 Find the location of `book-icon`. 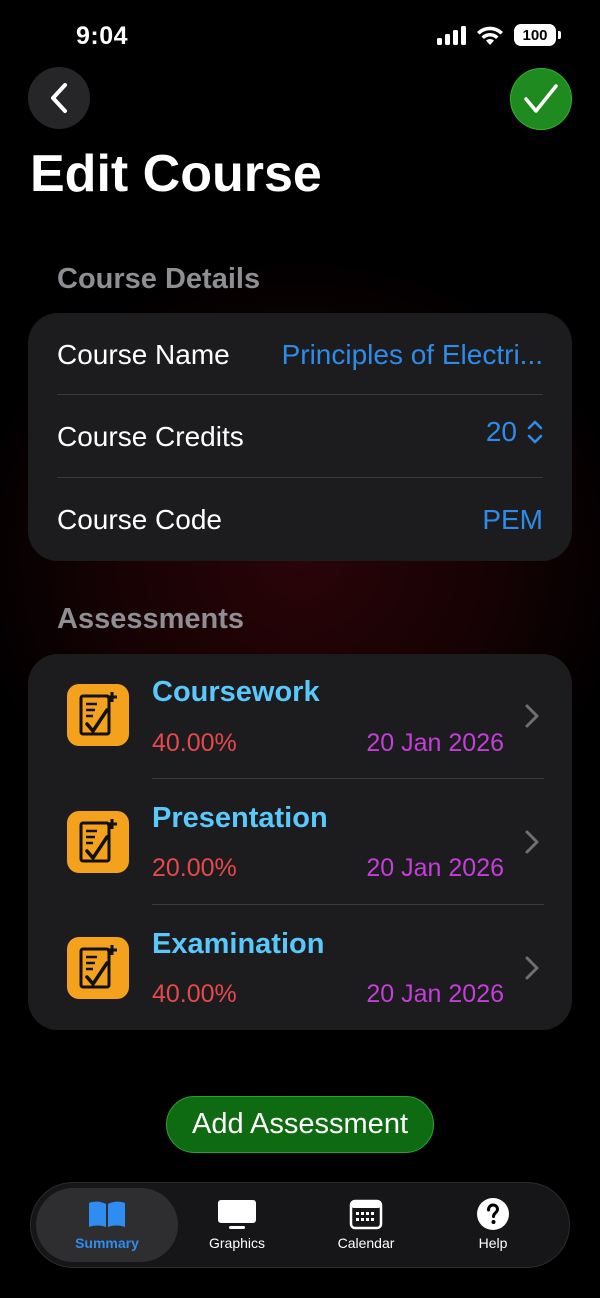

book-icon is located at coordinates (107, 1214).